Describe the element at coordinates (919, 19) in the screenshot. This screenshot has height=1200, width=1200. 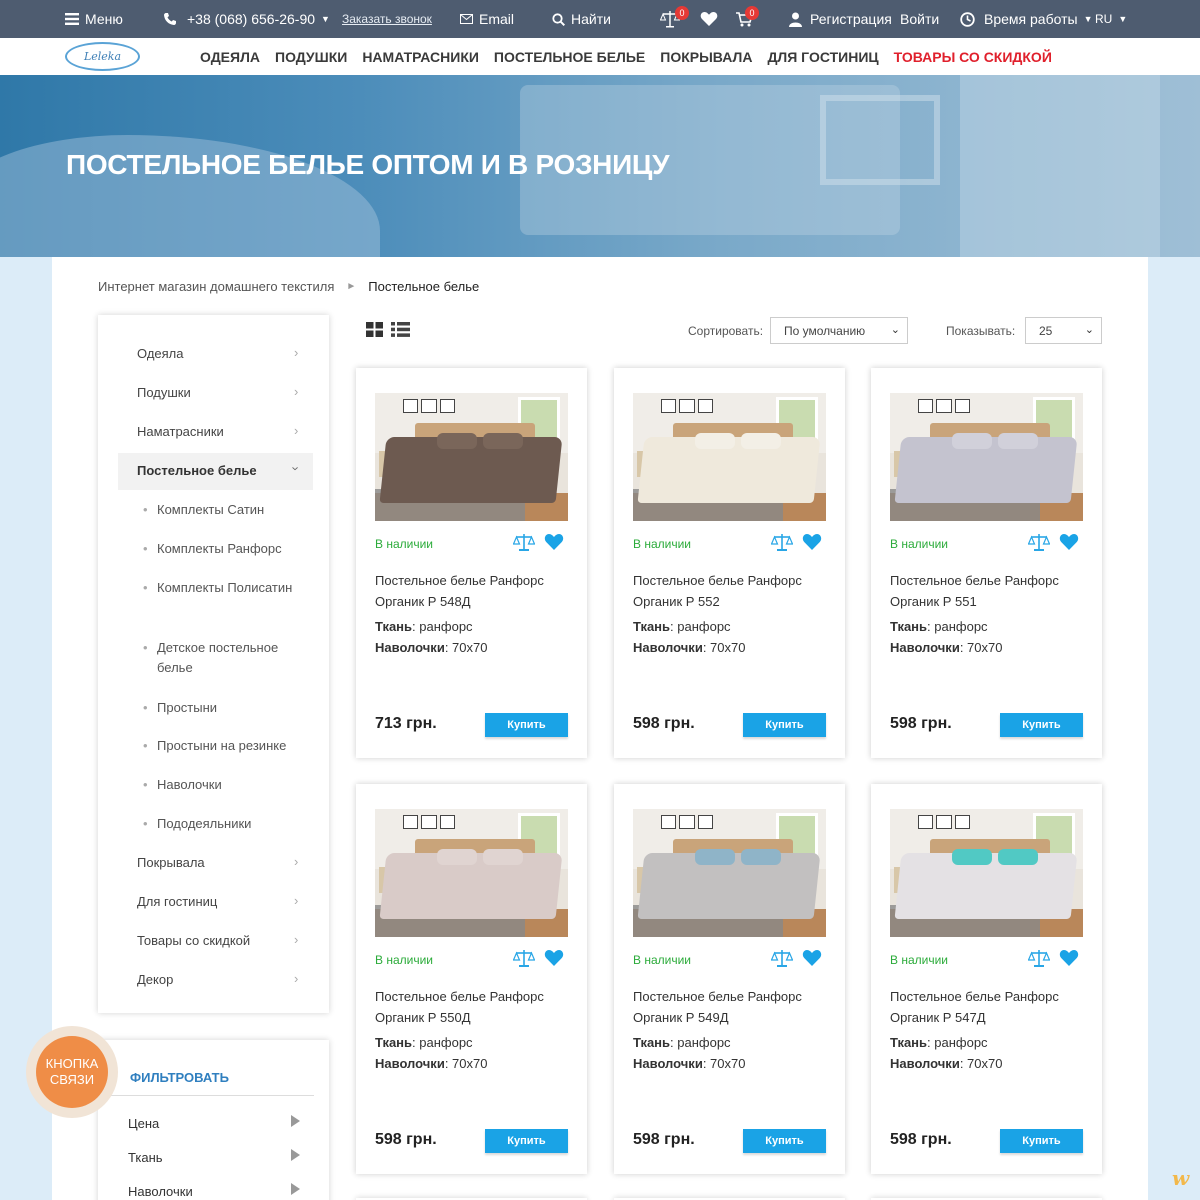
I see `login-link: Войти` at that location.